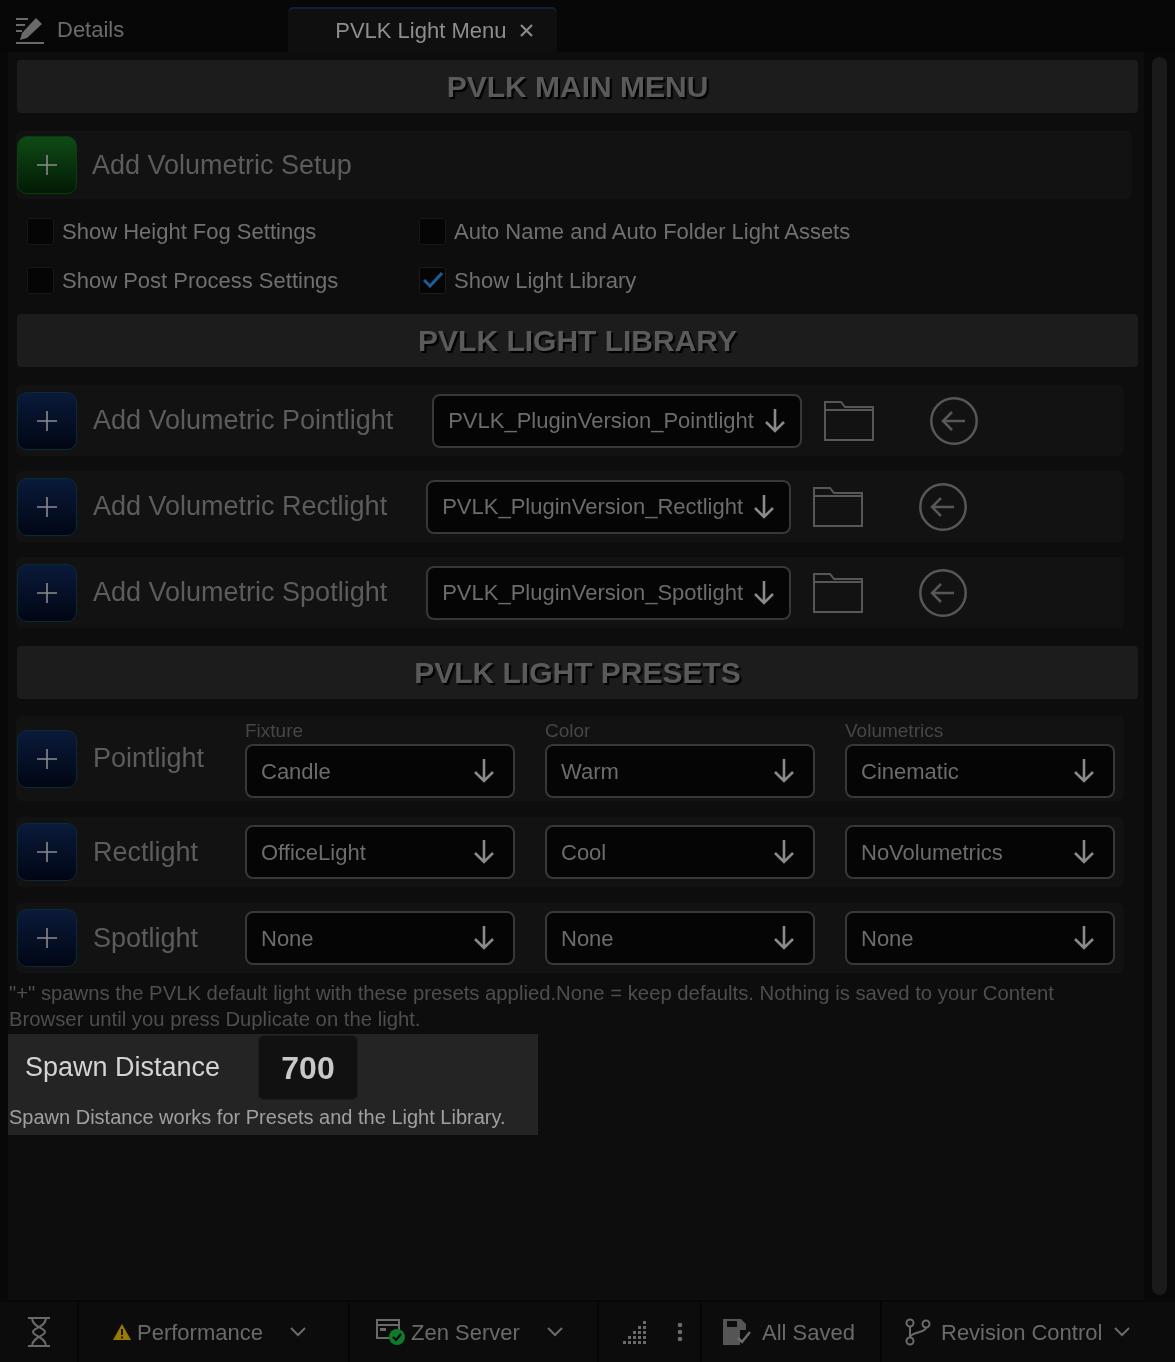  I want to click on section-title: PVLK MAIN MENU, so click(577, 87).